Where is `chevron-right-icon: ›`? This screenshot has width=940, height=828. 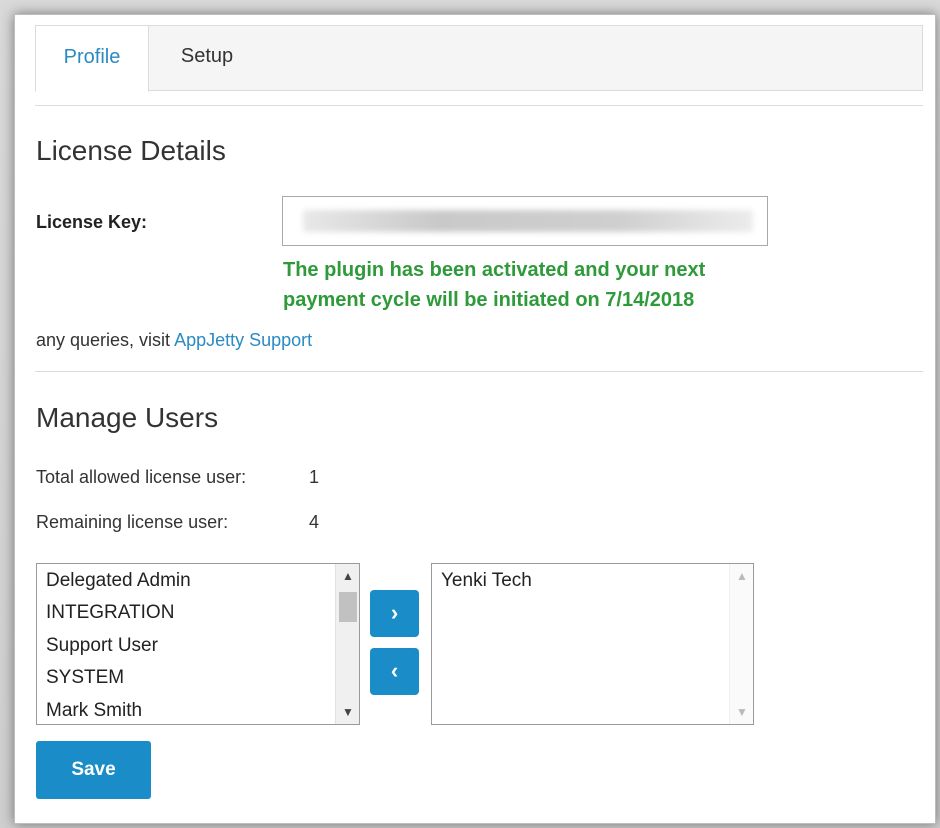 chevron-right-icon: › is located at coordinates (394, 612).